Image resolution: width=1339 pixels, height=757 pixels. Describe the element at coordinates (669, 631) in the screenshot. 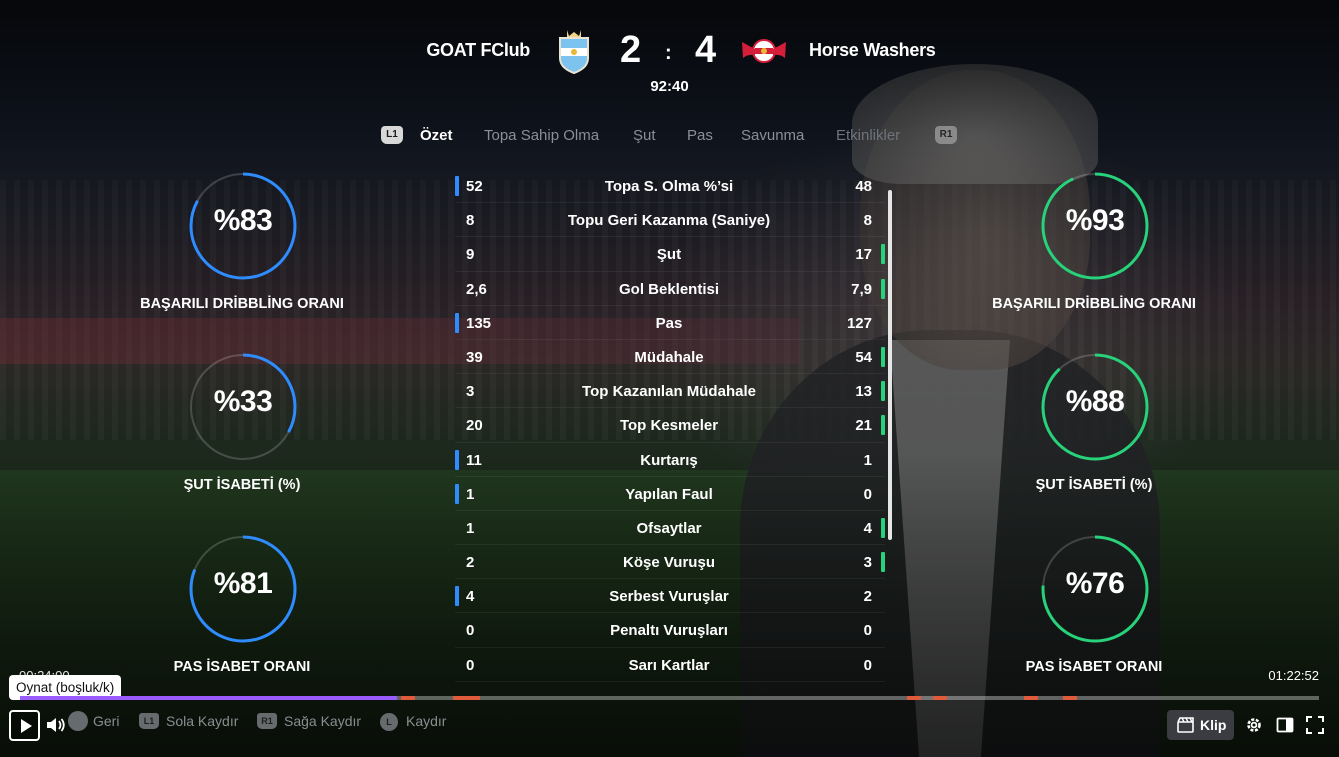

I see `stat-label: Penaltı Vuruşları` at that location.